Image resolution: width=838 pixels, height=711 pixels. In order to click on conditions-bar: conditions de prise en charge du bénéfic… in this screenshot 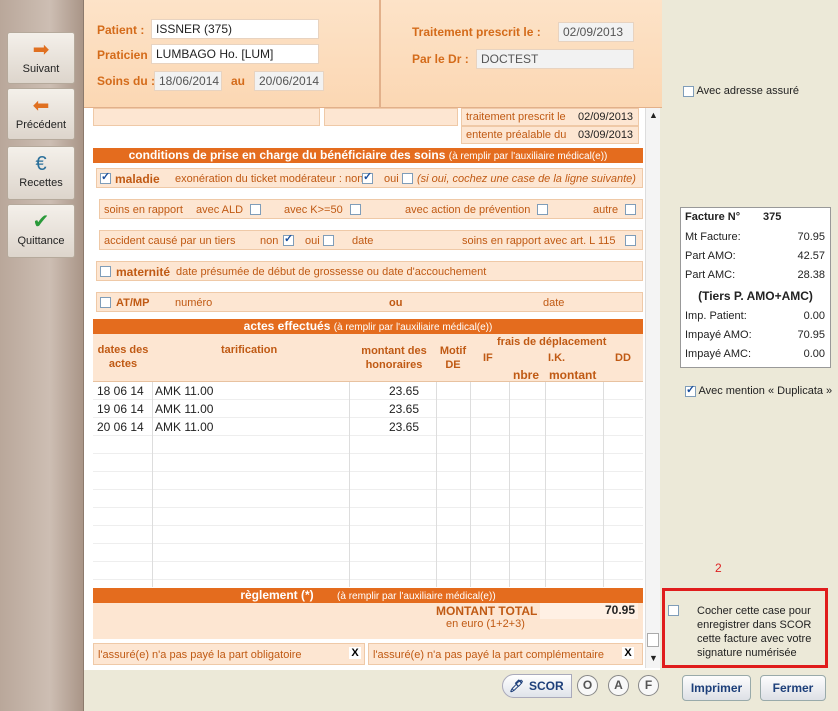, I will do `click(368, 155)`.